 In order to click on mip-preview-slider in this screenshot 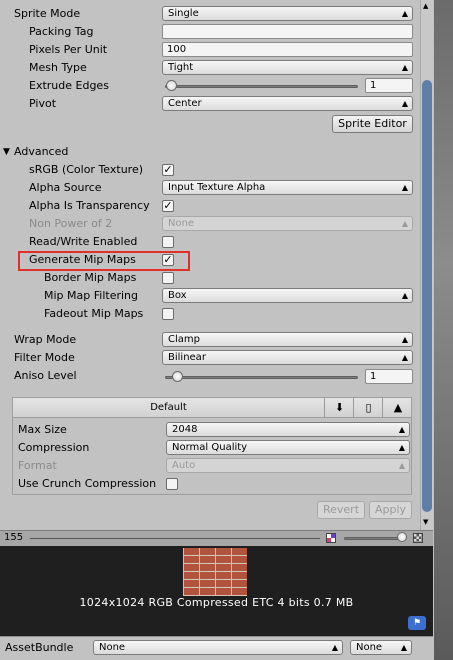, I will do `click(374, 538)`.